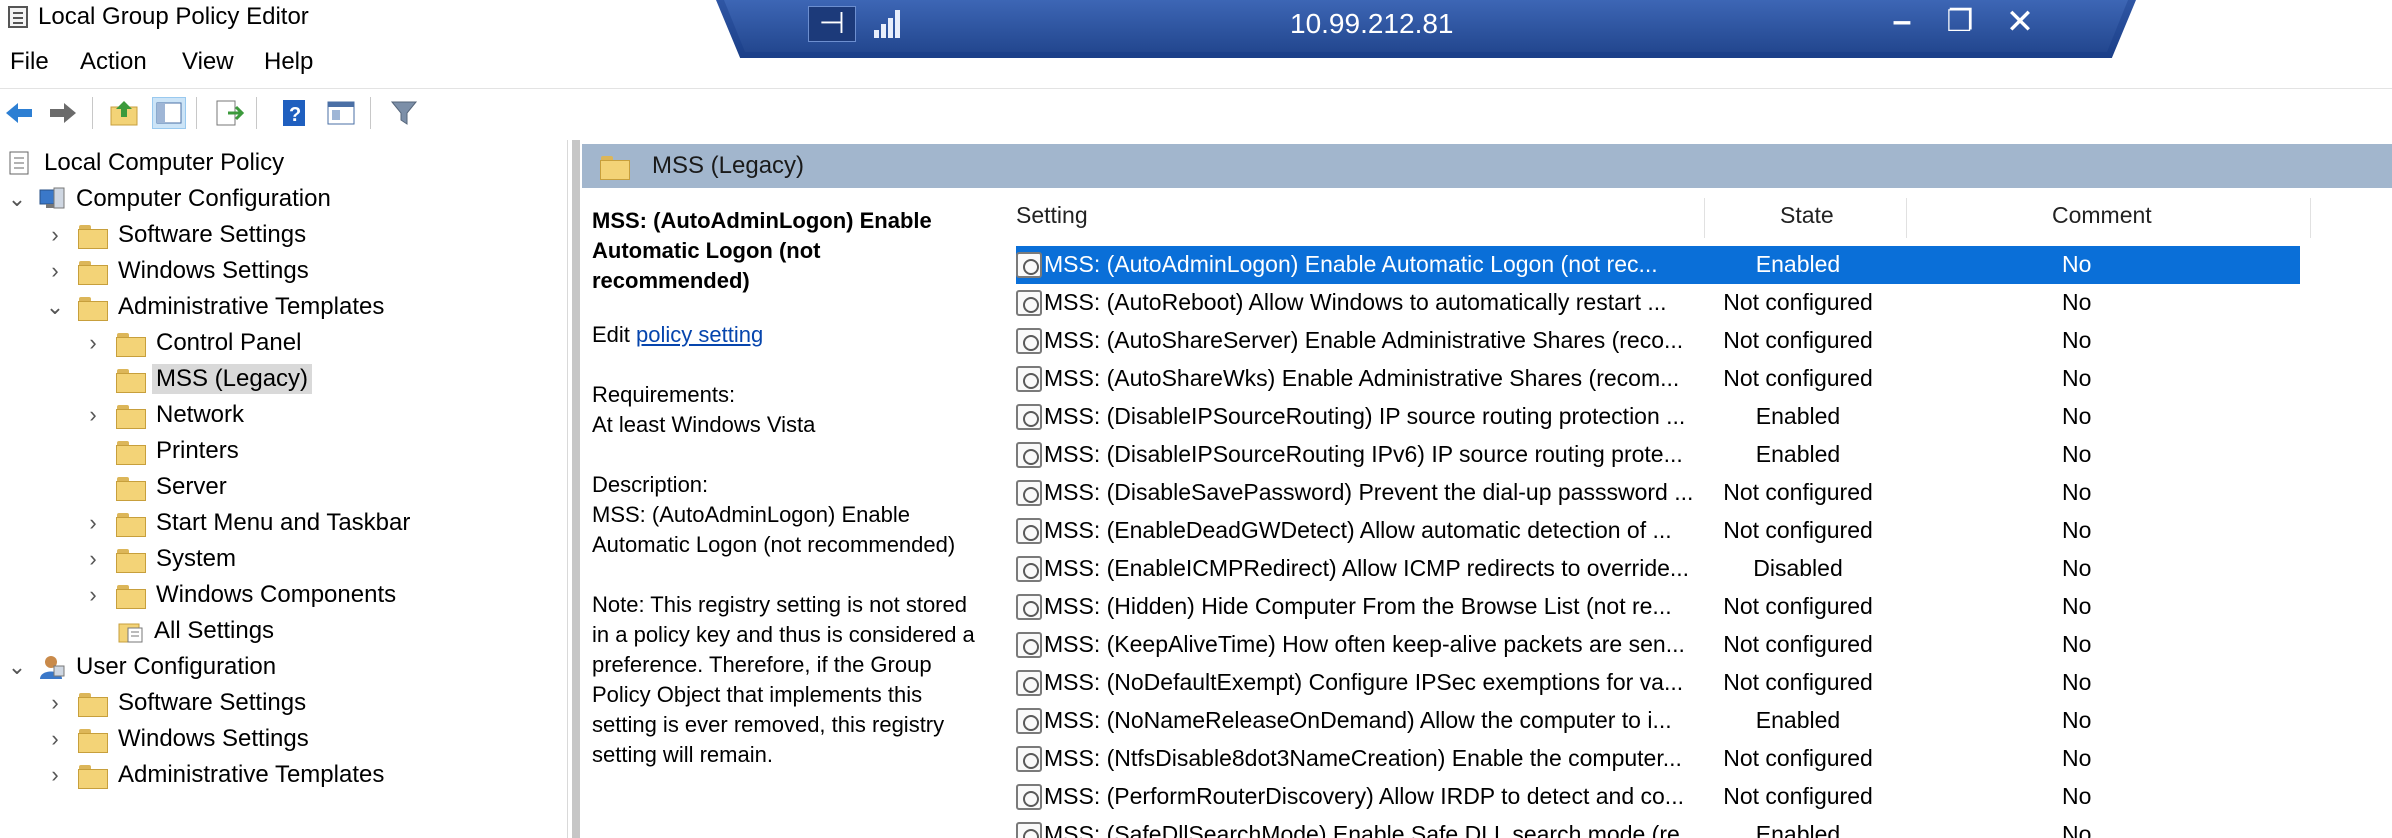 Image resolution: width=2392 pixels, height=838 pixels. I want to click on menu-file: File, so click(29, 62).